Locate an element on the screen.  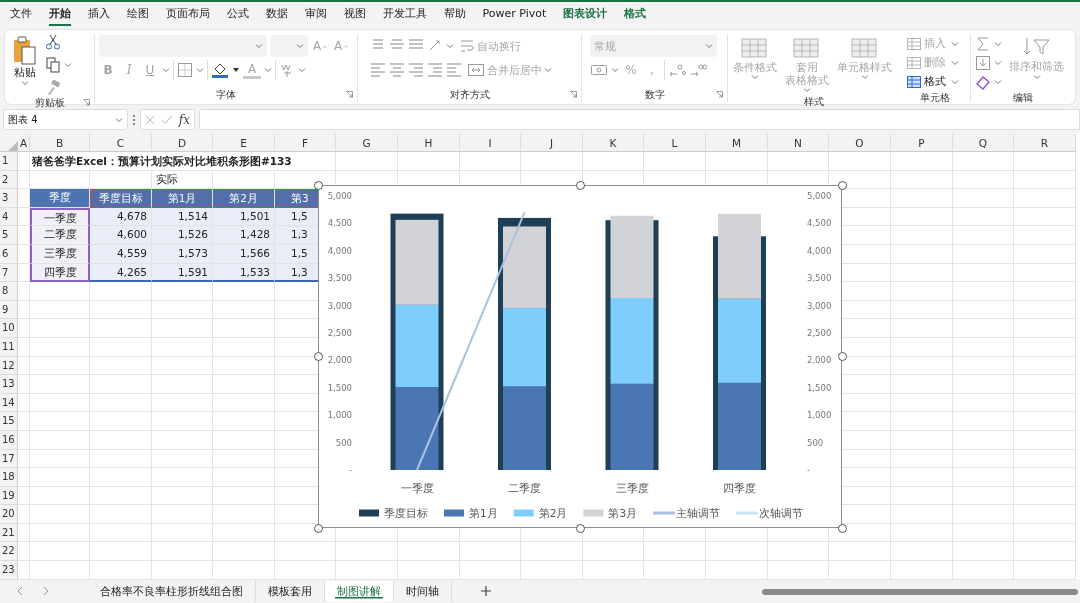
add-sheet-icon is located at coordinates (486, 591).